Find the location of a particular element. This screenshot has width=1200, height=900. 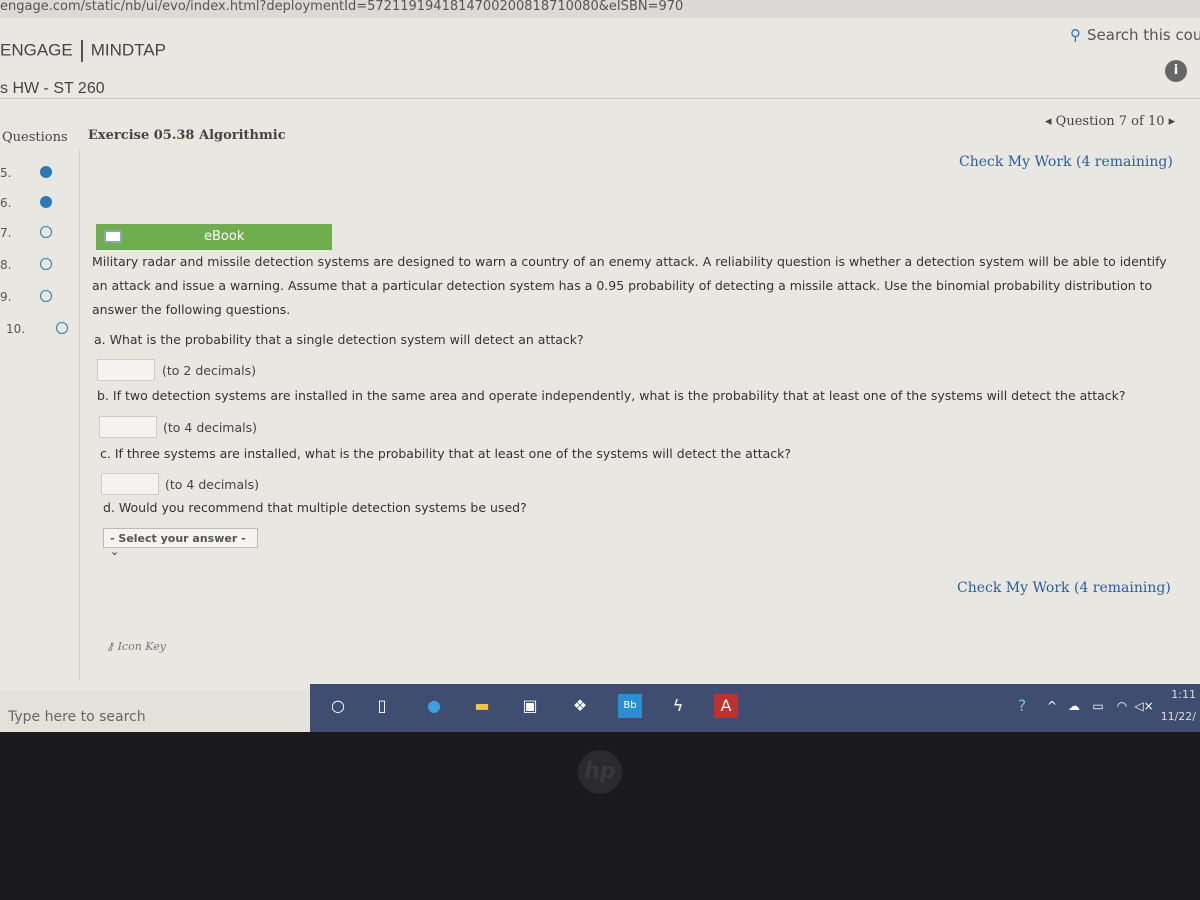

clock-date: 11/22/ is located at coordinates (1178, 716).